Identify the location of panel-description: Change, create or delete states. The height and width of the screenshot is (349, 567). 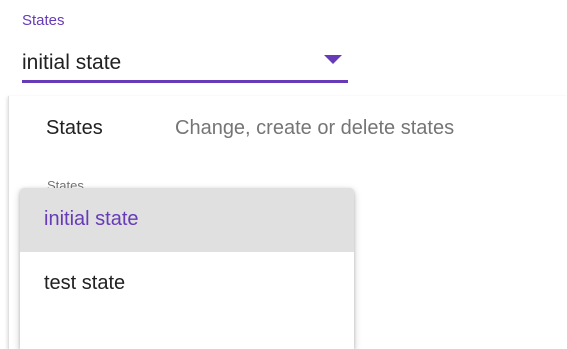
(315, 128).